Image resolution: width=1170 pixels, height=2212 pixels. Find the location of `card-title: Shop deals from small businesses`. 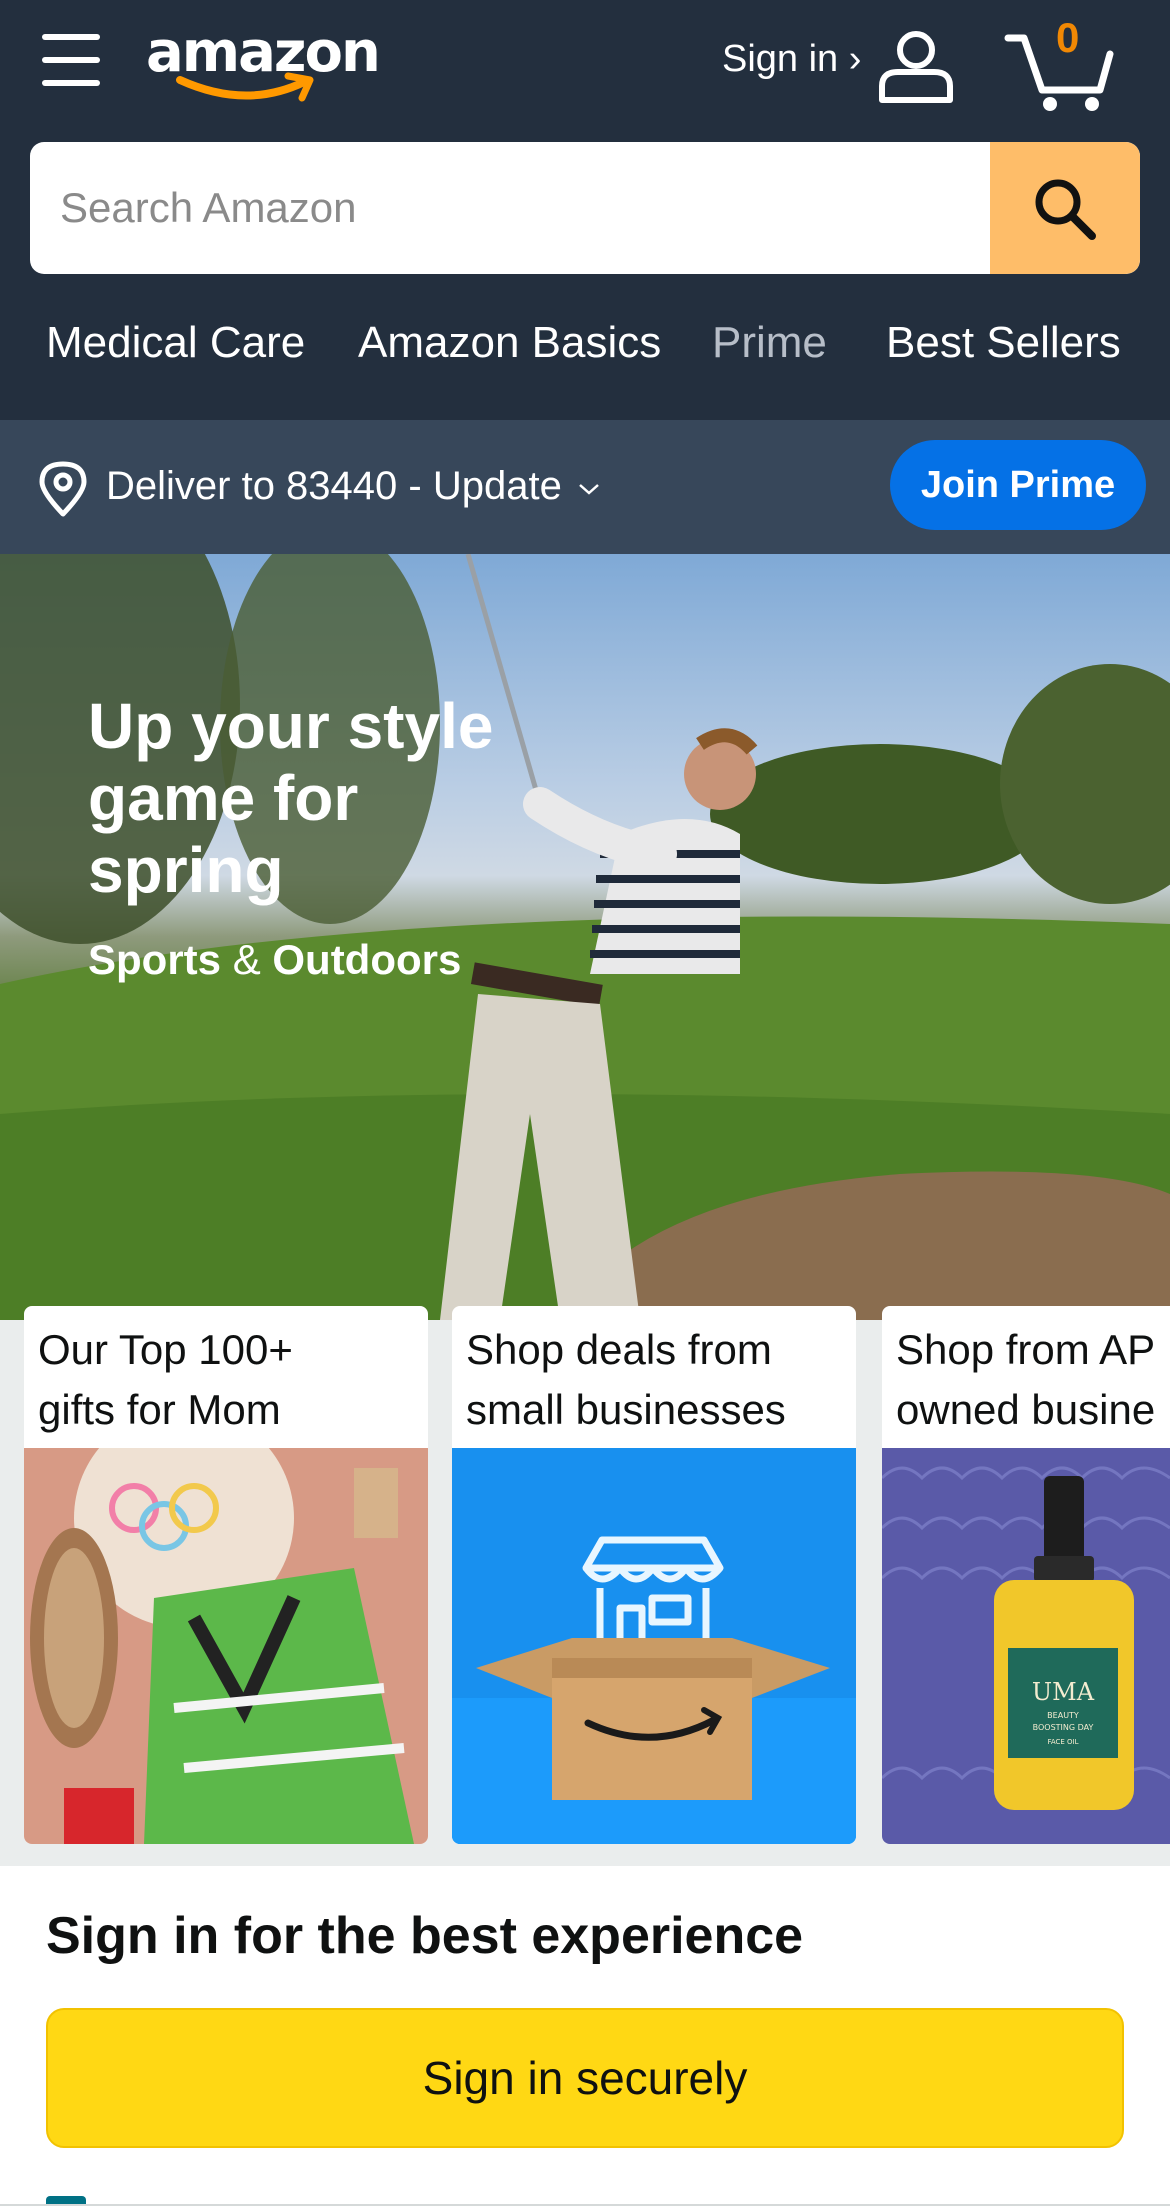

card-title: Shop deals from small businesses is located at coordinates (626, 1379).